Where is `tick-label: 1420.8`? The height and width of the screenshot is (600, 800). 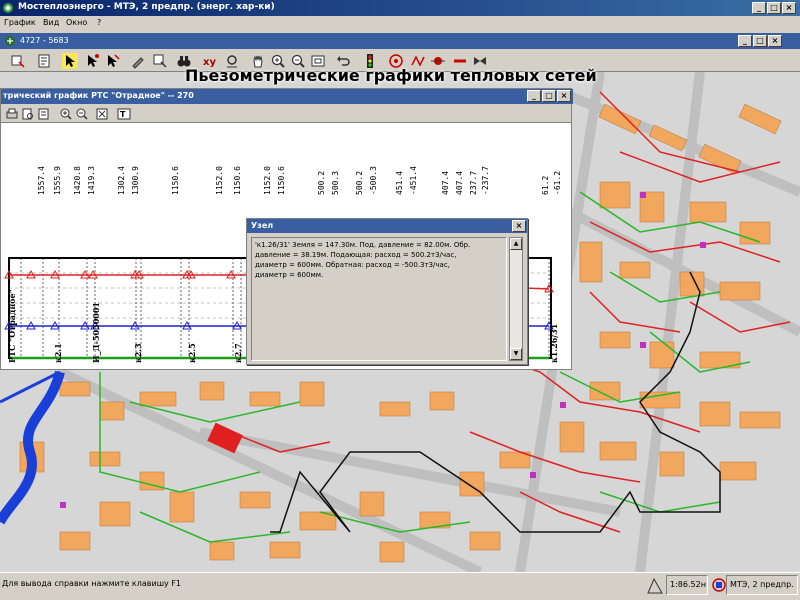
tick-label: 1420.8 is located at coordinates (77, 180).